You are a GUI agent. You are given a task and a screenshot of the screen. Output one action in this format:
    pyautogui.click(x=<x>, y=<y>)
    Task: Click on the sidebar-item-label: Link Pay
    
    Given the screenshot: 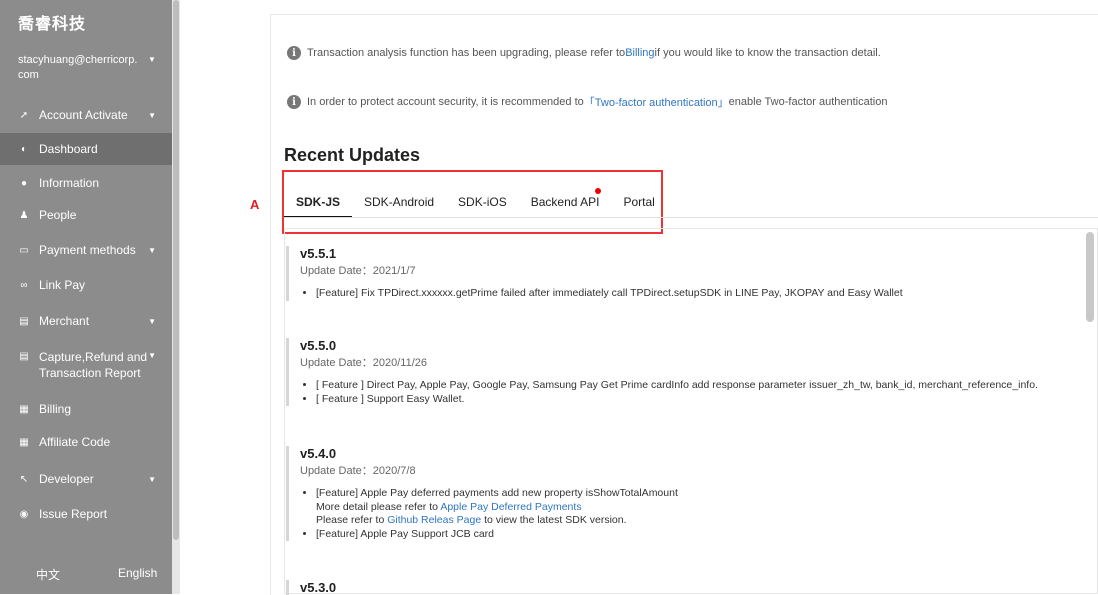 What is the action you would take?
    pyautogui.click(x=62, y=285)
    